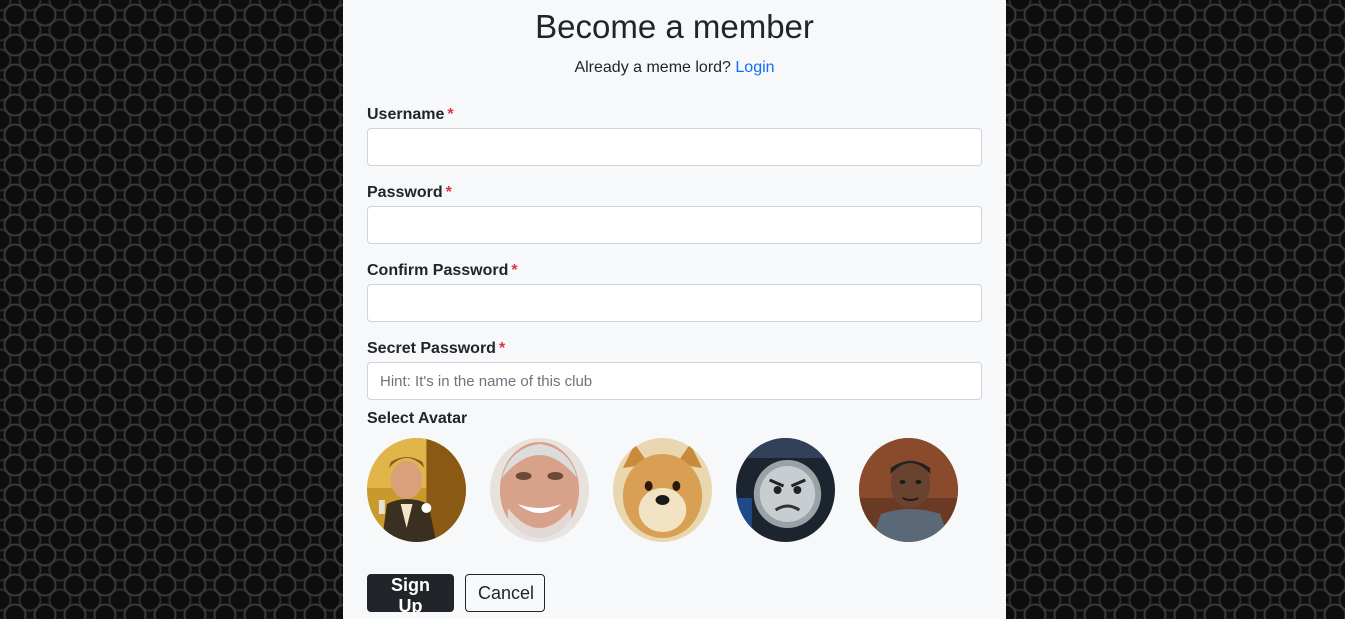 This screenshot has width=1345, height=619. I want to click on login-link: Login, so click(754, 67).